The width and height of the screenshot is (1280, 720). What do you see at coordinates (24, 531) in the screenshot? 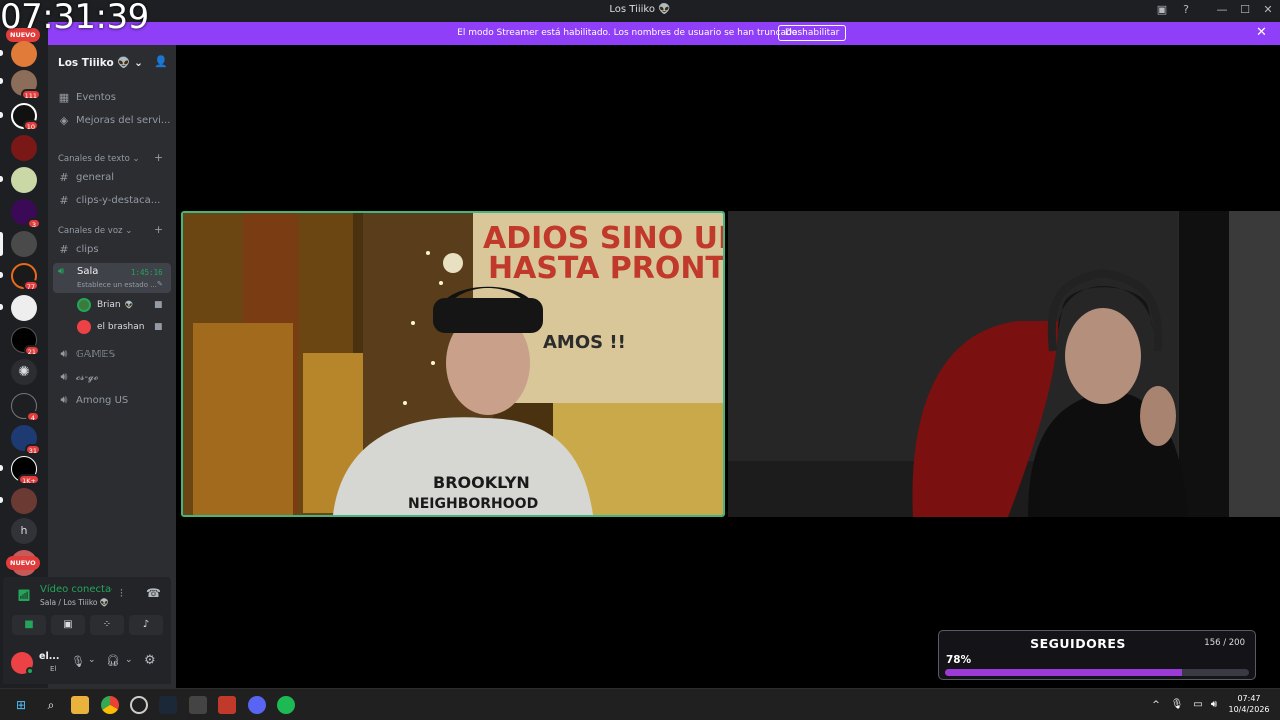
I see `server-icon-letter: h` at bounding box center [24, 531].